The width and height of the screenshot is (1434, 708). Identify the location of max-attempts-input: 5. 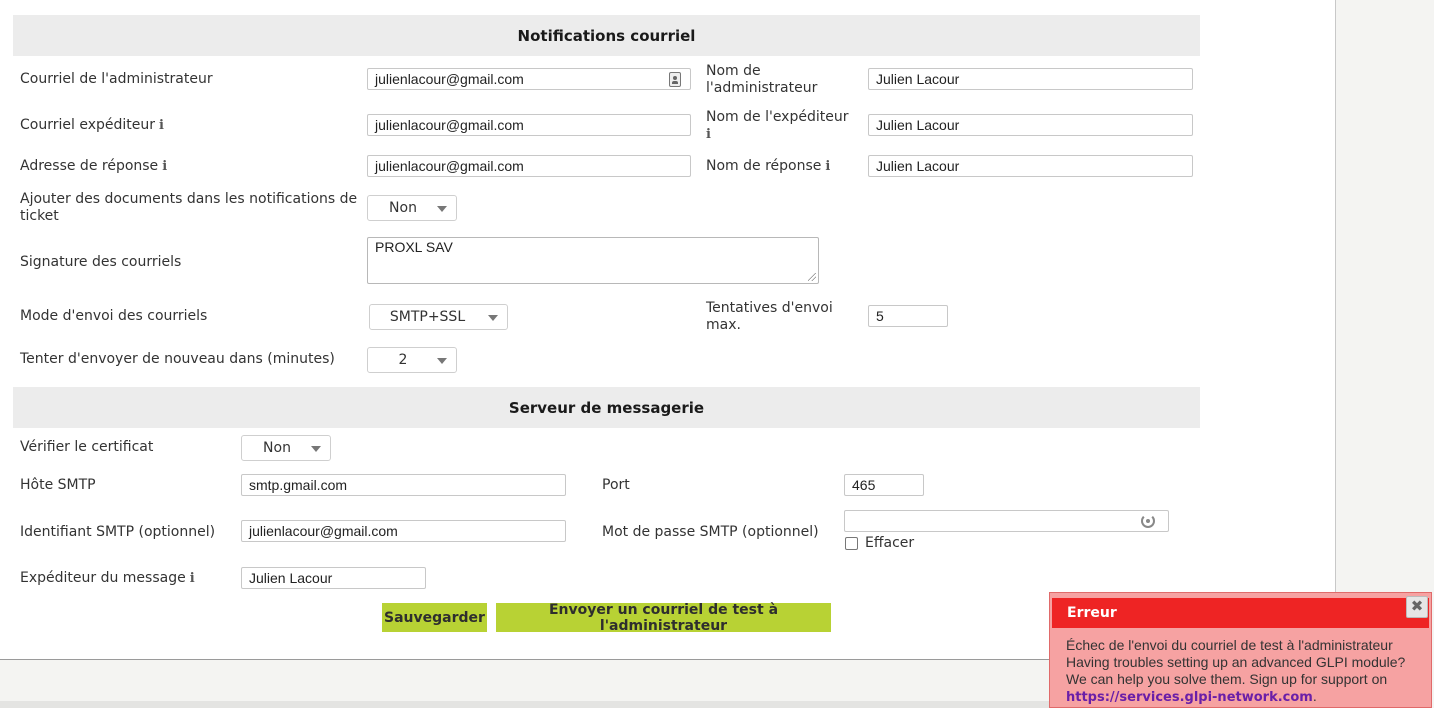
(908, 316).